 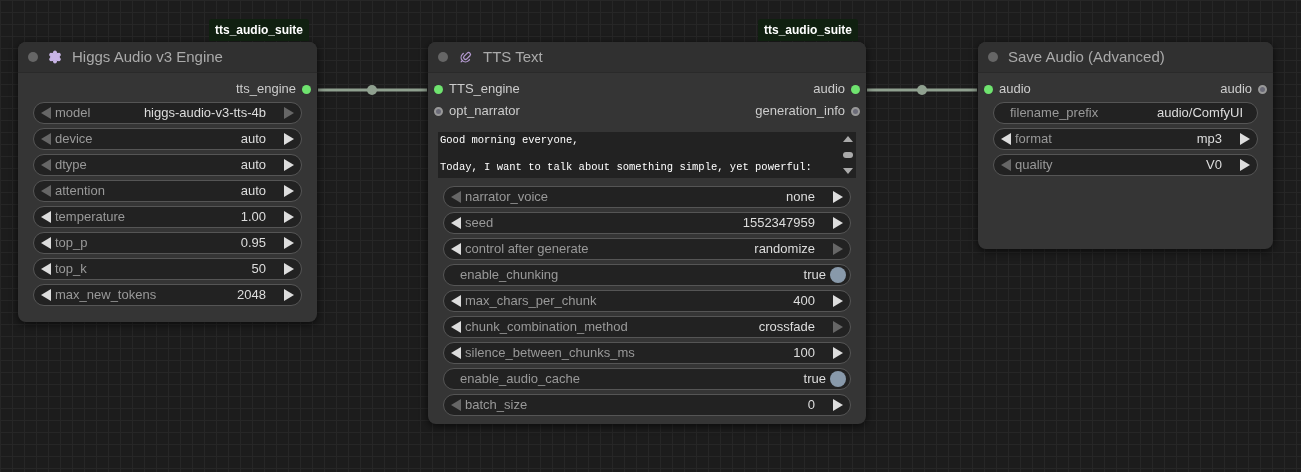 I want to click on widget-value: crossfade, so click(x=786, y=327).